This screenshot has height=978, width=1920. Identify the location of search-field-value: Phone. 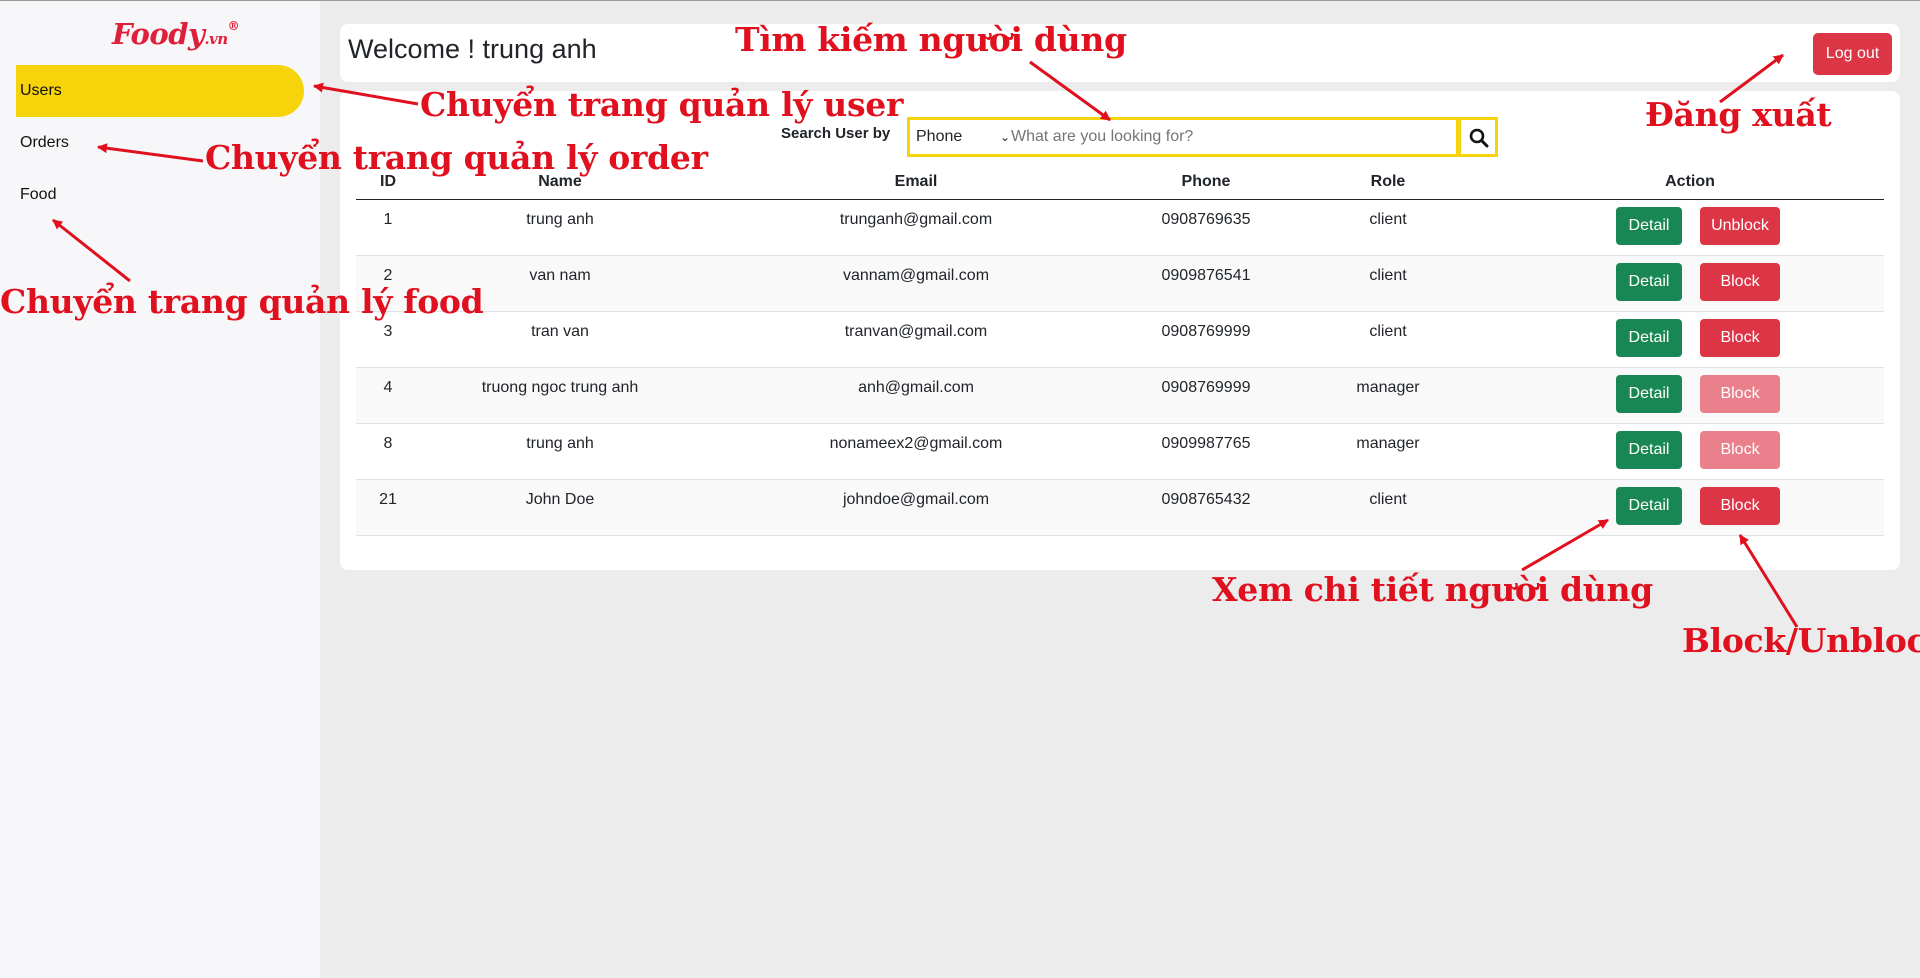
(939, 136).